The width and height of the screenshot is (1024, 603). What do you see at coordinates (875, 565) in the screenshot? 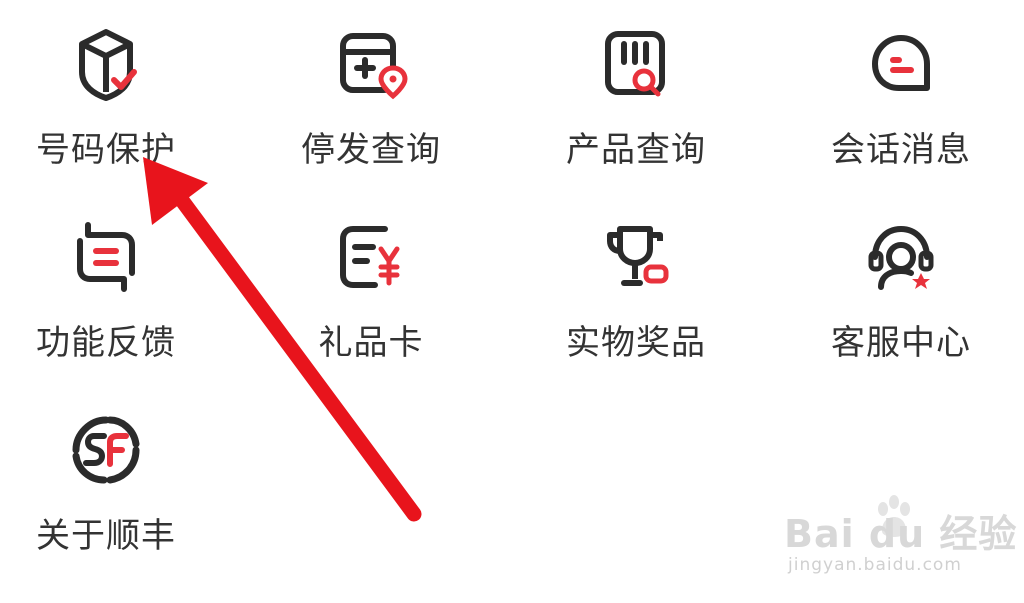
I see `watermark-url: jingyan.baidu.com` at bounding box center [875, 565].